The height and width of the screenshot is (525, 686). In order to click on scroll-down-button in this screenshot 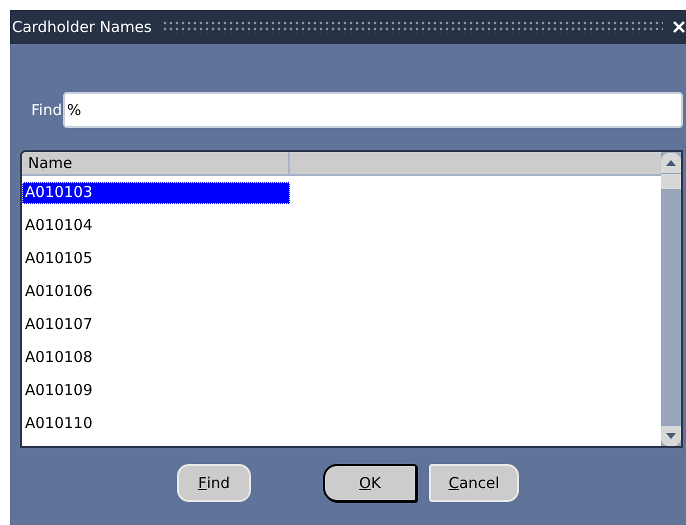, I will do `click(671, 436)`.